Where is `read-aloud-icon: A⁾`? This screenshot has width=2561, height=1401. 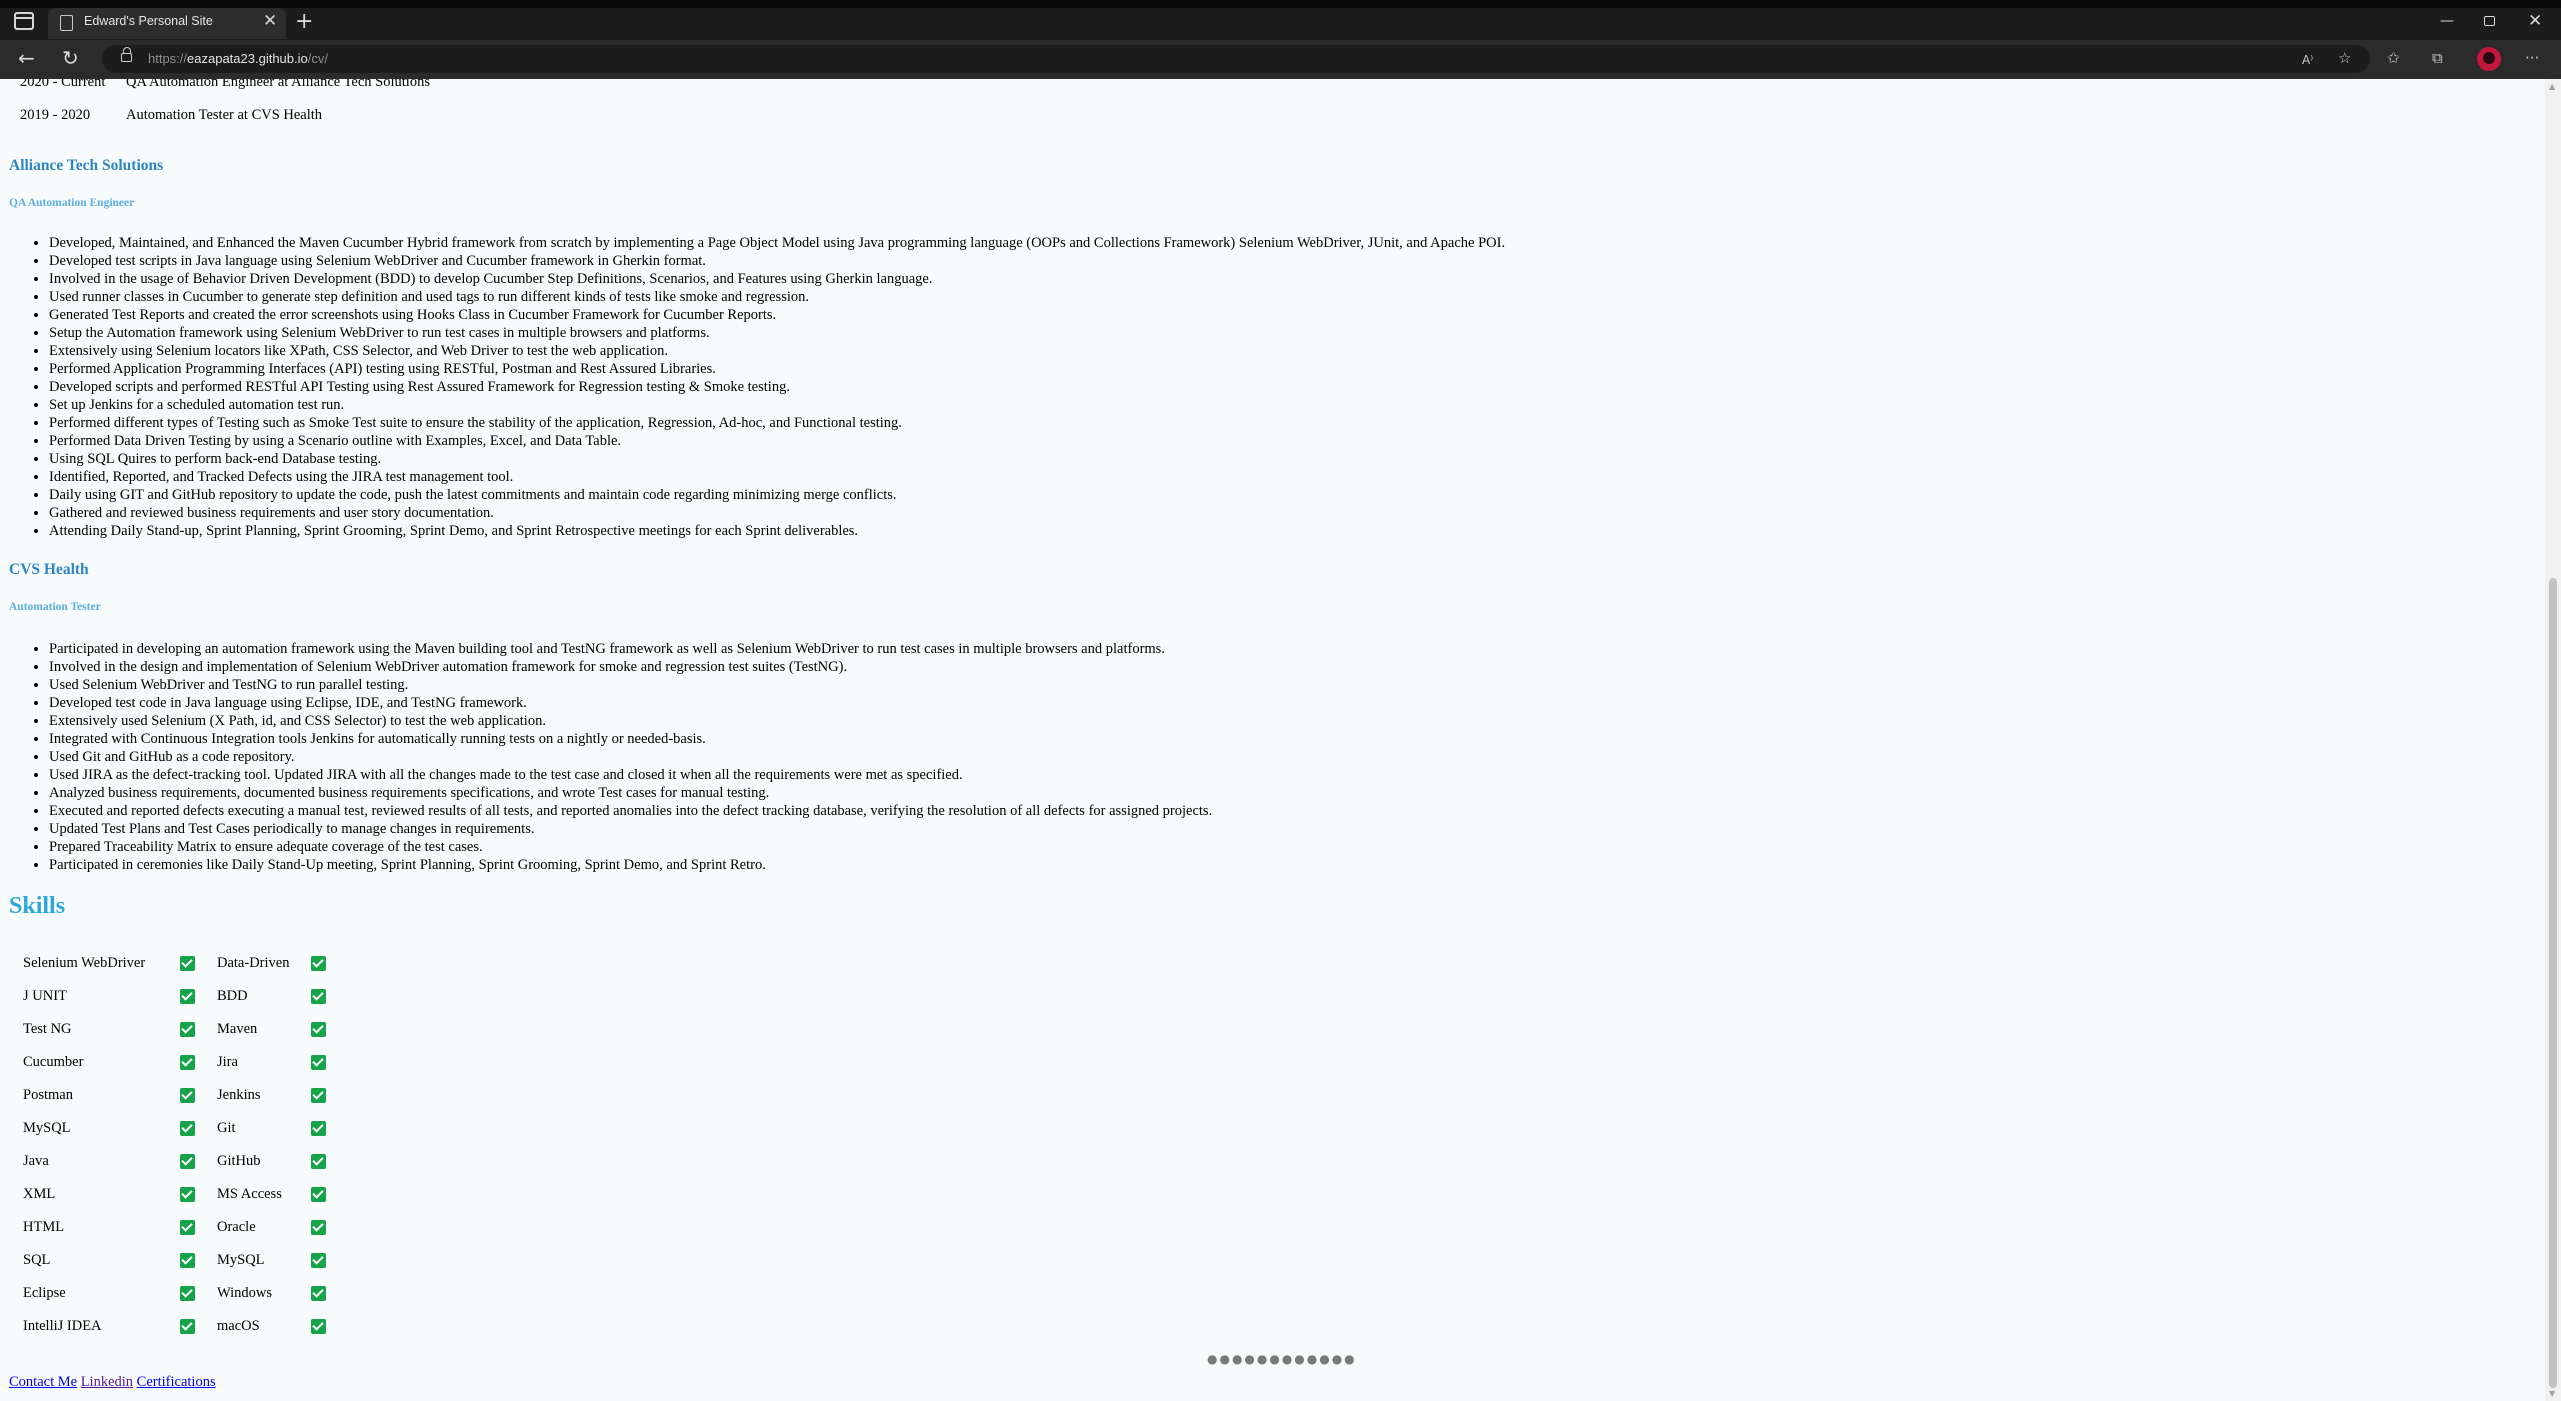 read-aloud-icon: A⁾ is located at coordinates (2307, 60).